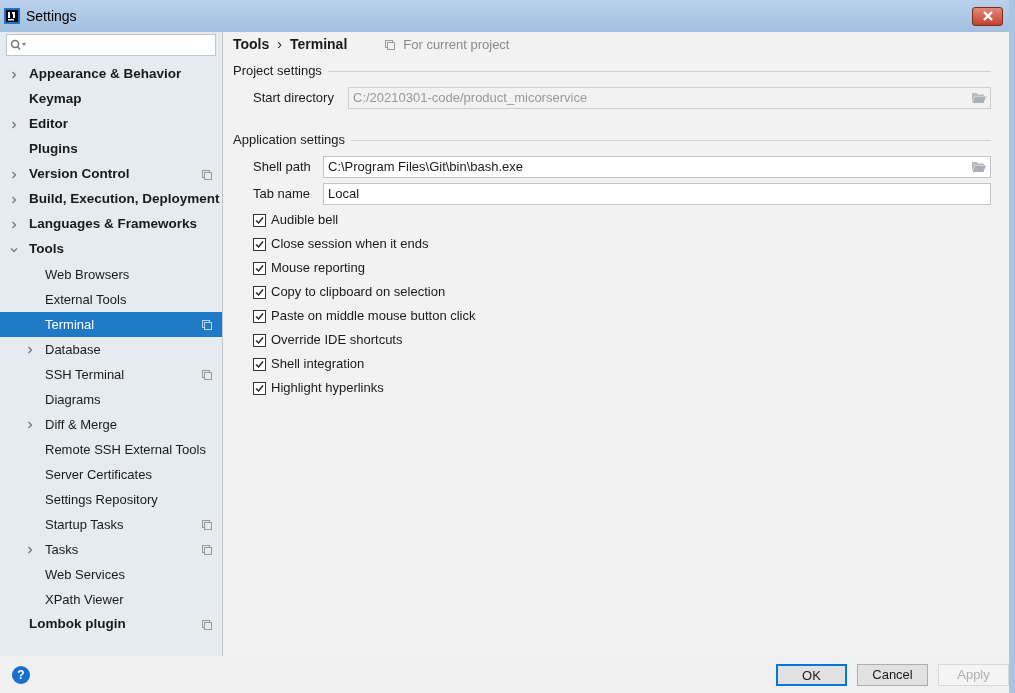 Image resolution: width=1015 pixels, height=693 pixels. What do you see at coordinates (309, 268) in the screenshot?
I see `checkbox-option: Mouse reporting` at bounding box center [309, 268].